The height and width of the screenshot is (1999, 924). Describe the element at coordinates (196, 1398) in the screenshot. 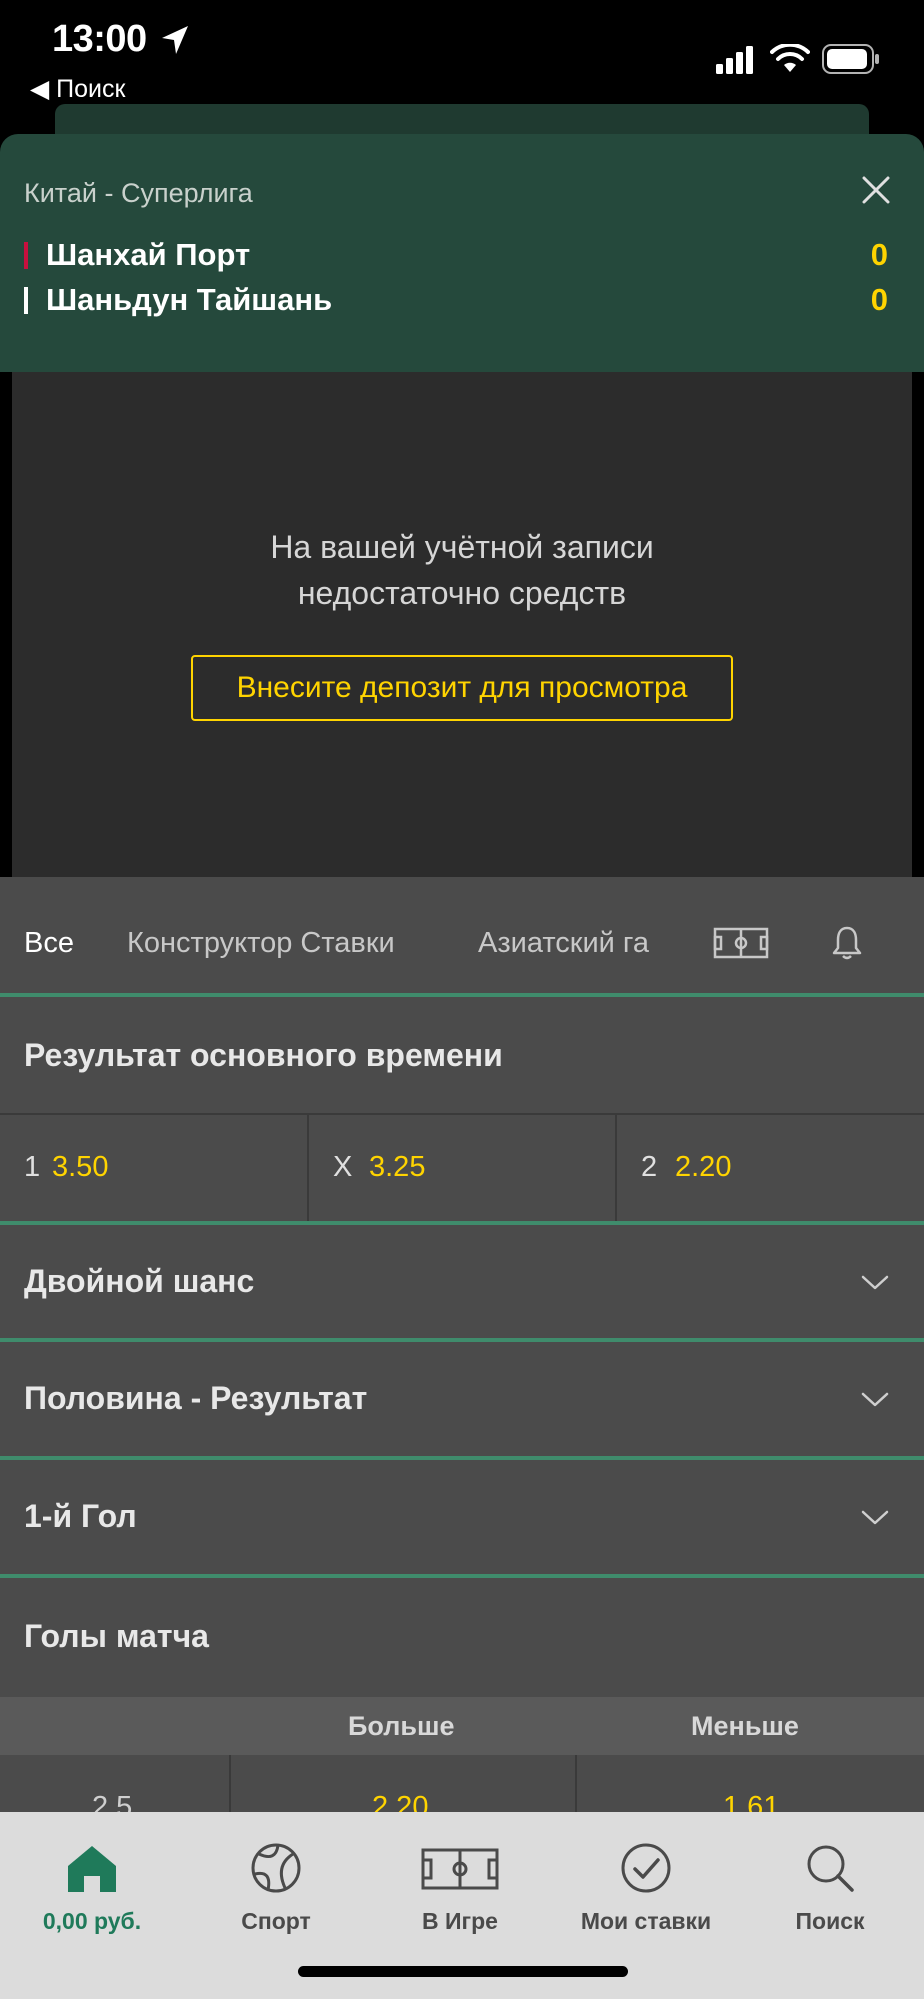

I see `market-title: Половина - Результат` at that location.